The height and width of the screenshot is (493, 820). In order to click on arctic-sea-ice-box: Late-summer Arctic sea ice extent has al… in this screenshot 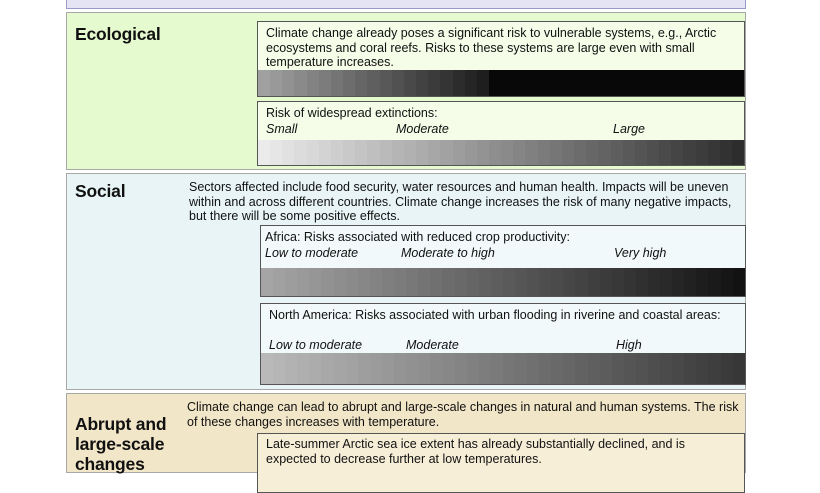, I will do `click(501, 463)`.